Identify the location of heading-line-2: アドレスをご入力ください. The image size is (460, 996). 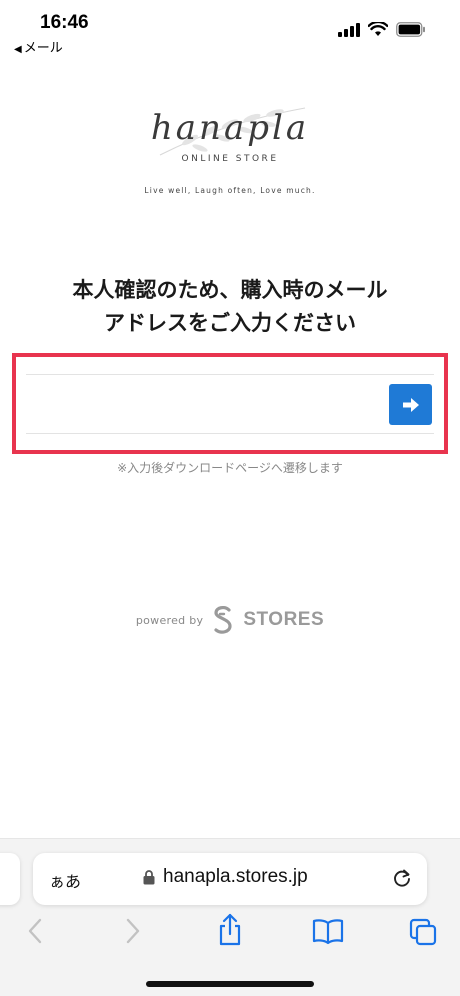
(230, 323).